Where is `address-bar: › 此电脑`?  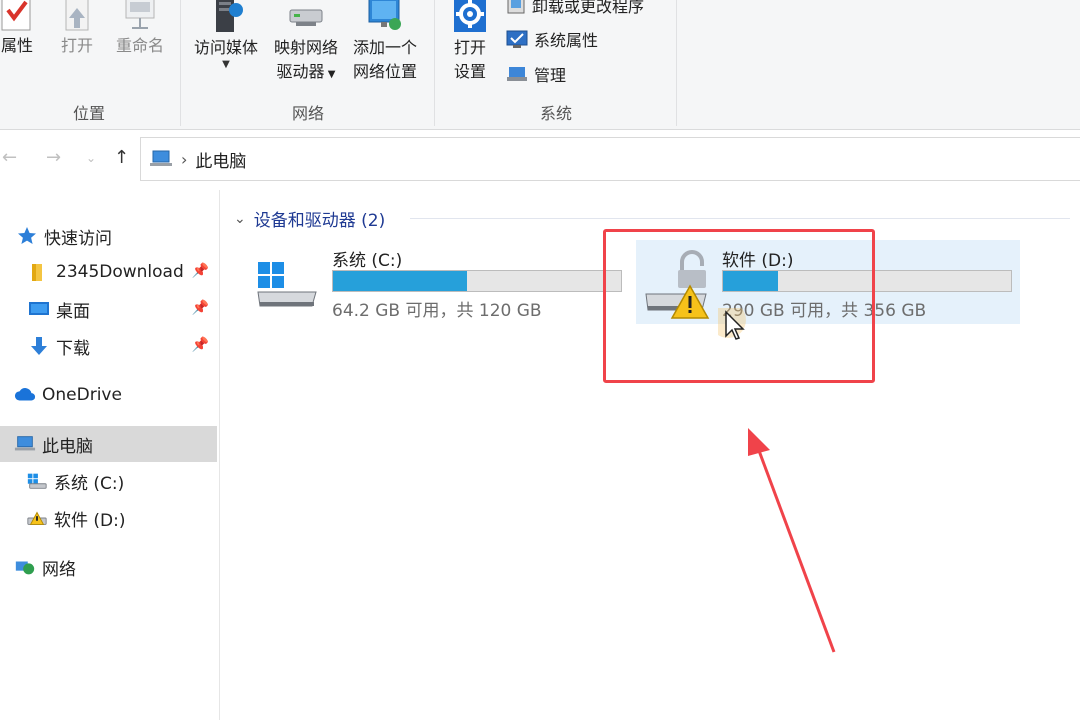 address-bar: › 此电脑 is located at coordinates (610, 159).